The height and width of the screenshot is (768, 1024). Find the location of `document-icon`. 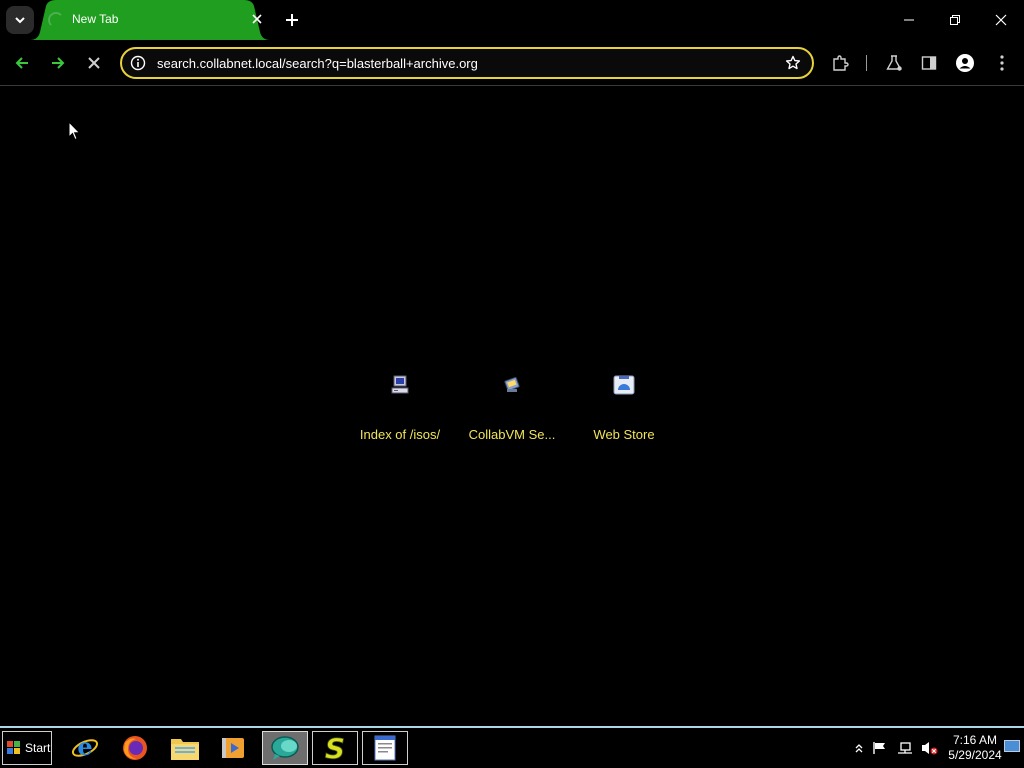

document-icon is located at coordinates (385, 748).